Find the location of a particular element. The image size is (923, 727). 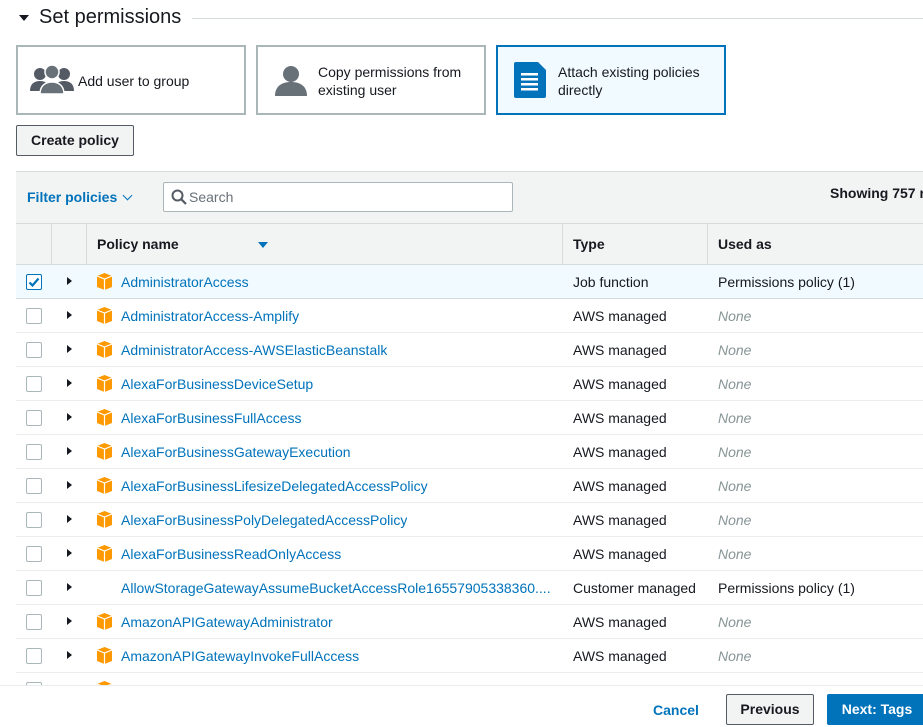

option-copy-permissions: Copy permissions from existing user is located at coordinates (371, 80).